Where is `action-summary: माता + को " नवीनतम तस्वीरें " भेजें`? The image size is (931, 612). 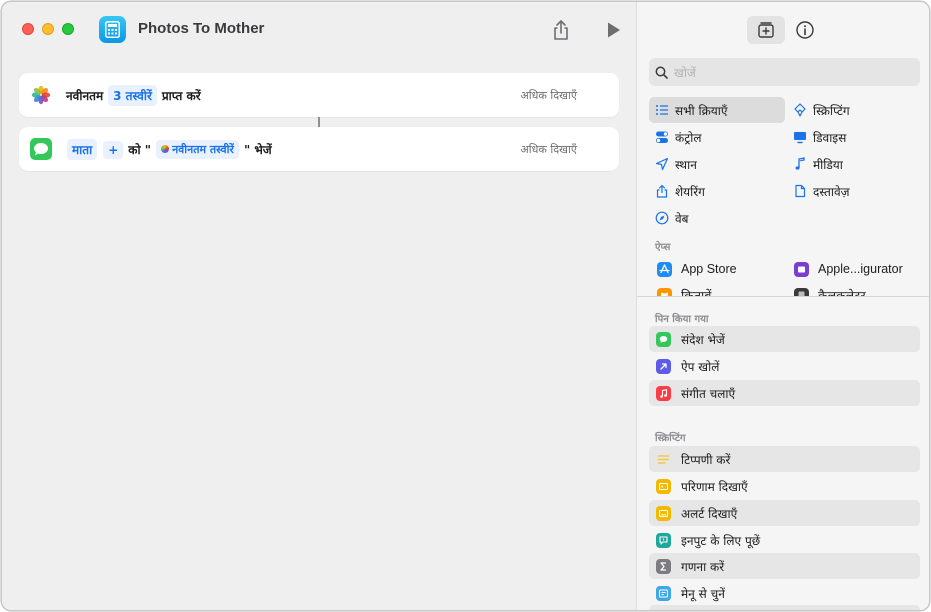
action-summary: माता + को " नवीनतम तस्वीरें " भेजें is located at coordinates (169, 149).